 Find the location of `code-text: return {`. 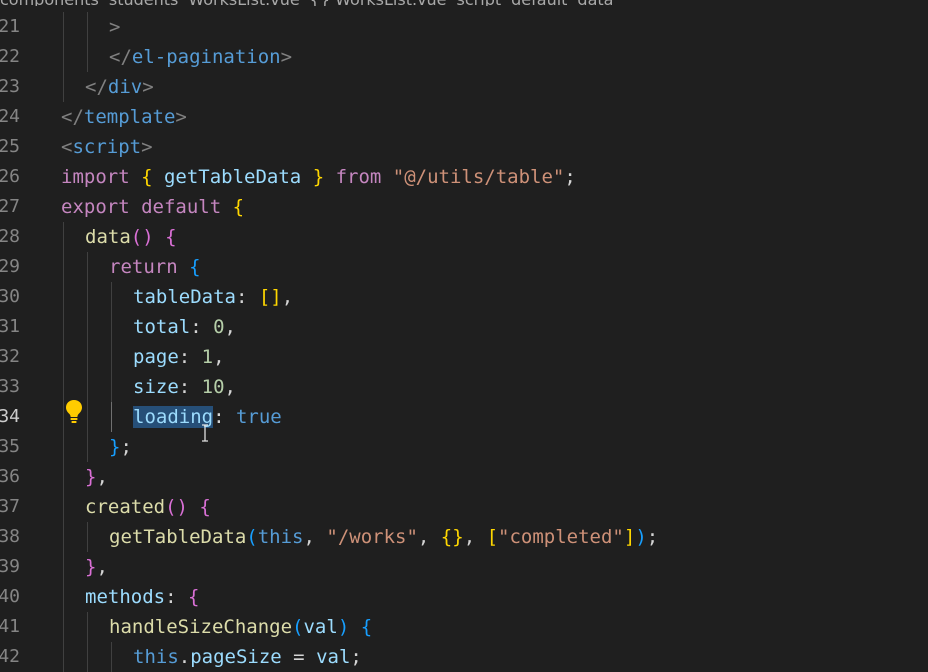

code-text: return { is located at coordinates (155, 267).